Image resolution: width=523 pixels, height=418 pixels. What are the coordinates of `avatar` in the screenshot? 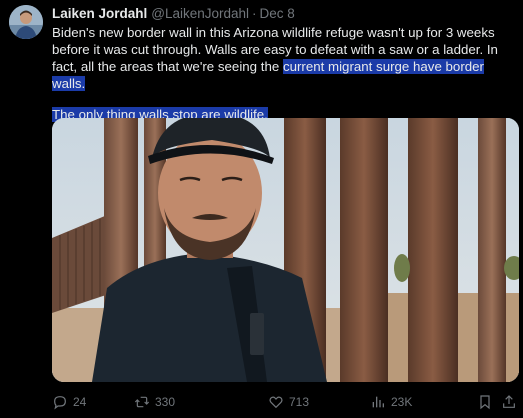 It's located at (26, 22).